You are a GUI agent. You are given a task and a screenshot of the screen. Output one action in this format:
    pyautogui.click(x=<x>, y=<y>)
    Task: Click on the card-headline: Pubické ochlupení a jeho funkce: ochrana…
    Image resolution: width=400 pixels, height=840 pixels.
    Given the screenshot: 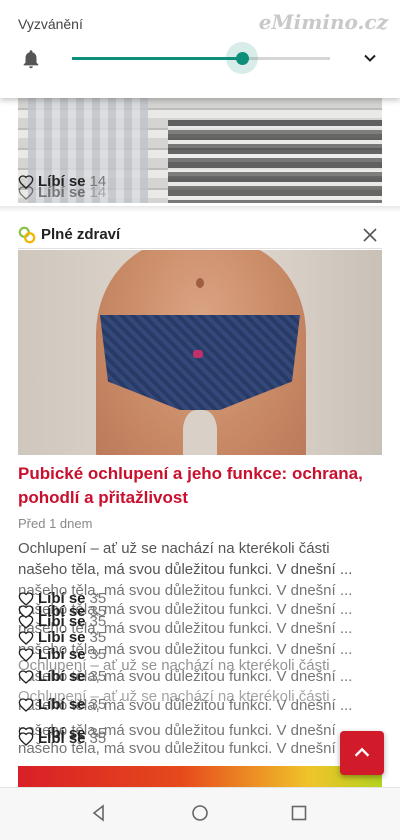 What is the action you would take?
    pyautogui.click(x=200, y=486)
    